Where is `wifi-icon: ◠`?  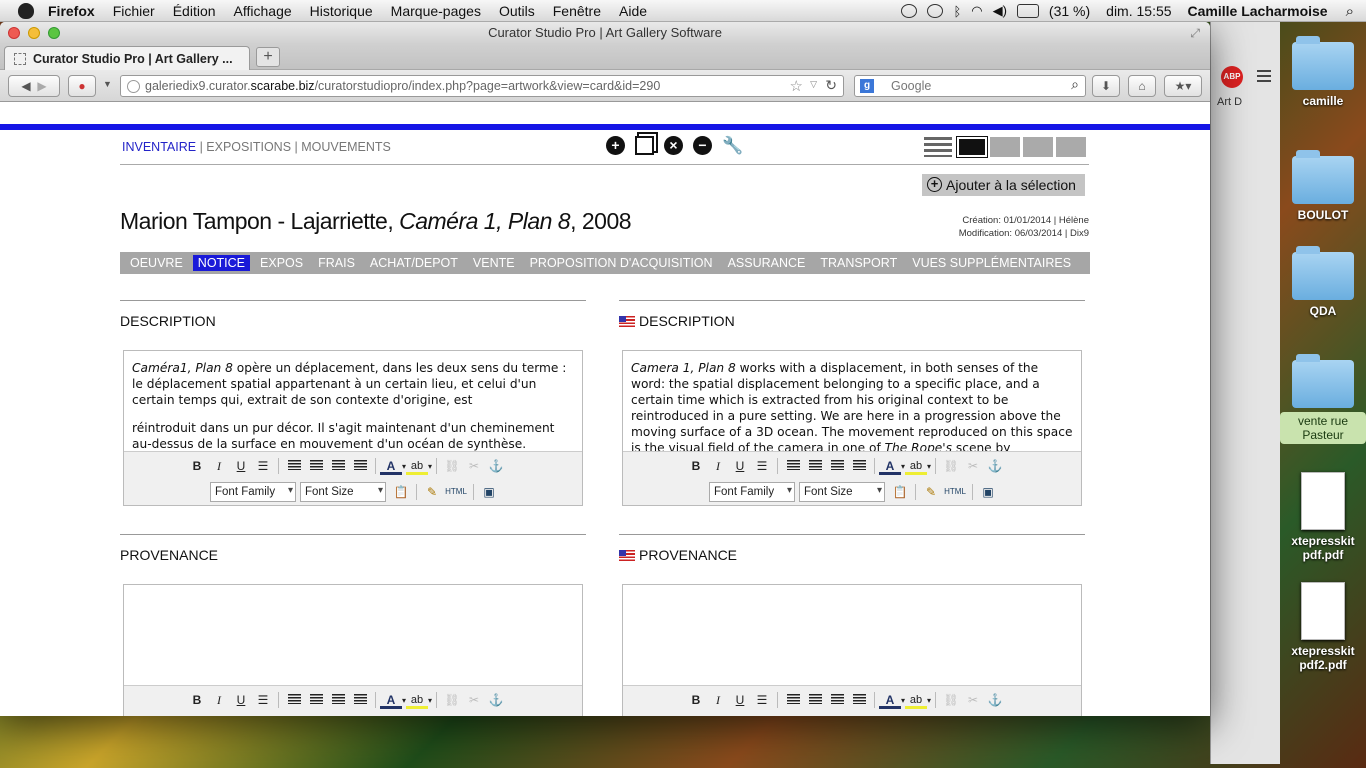 wifi-icon: ◠ is located at coordinates (976, 11).